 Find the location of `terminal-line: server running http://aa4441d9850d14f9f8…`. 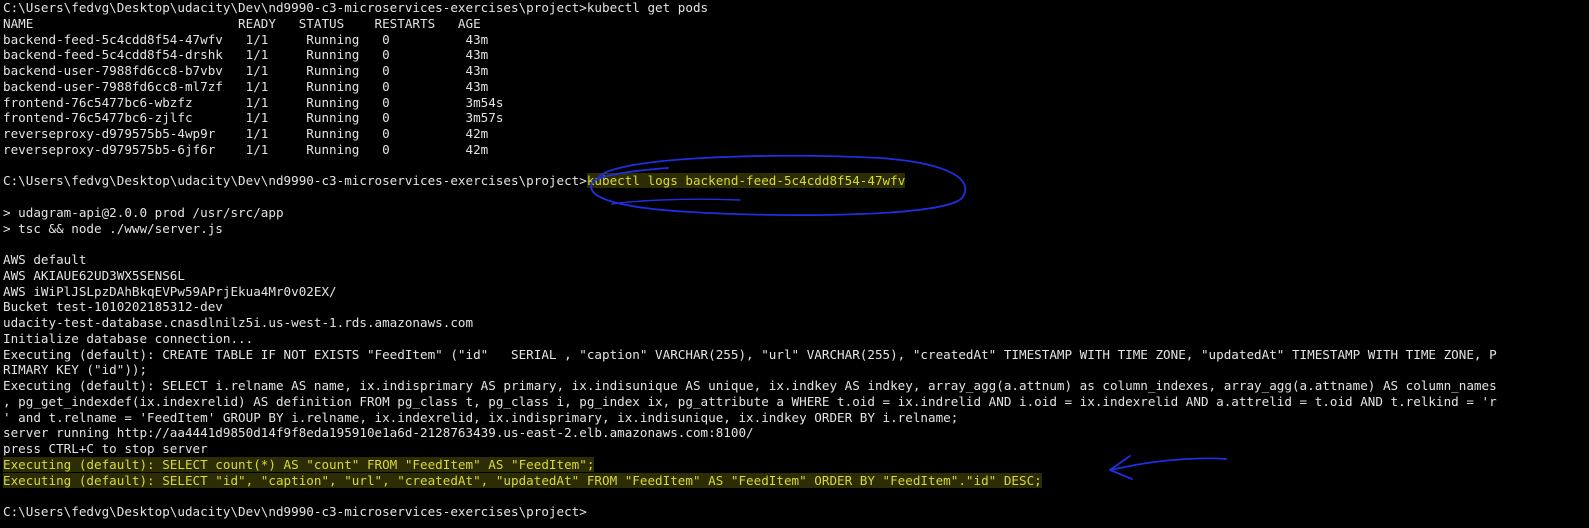

terminal-line: server running http://aa4441d9850d14f9f8… is located at coordinates (794, 433).